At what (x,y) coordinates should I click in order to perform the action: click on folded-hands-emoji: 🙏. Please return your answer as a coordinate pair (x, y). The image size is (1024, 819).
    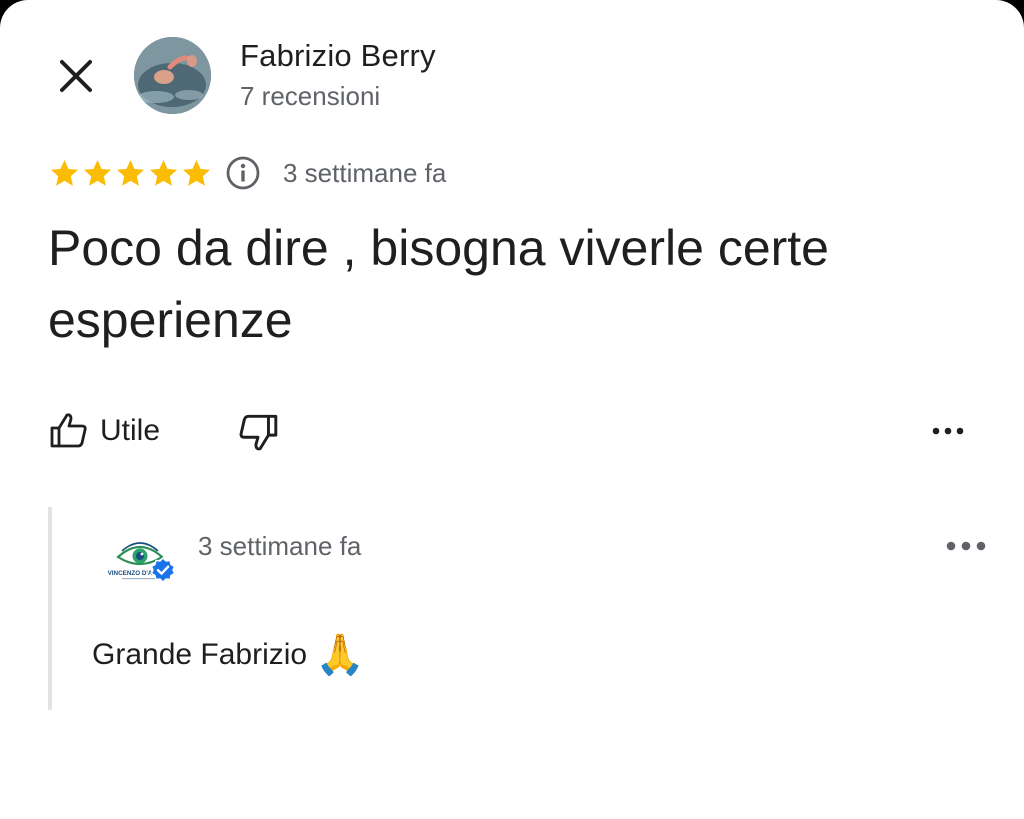
    Looking at the image, I should click on (340, 655).